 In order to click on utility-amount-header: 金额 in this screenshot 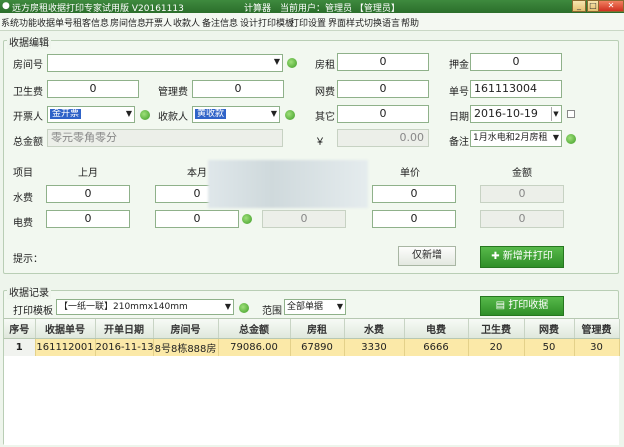, I will do `click(522, 173)`.